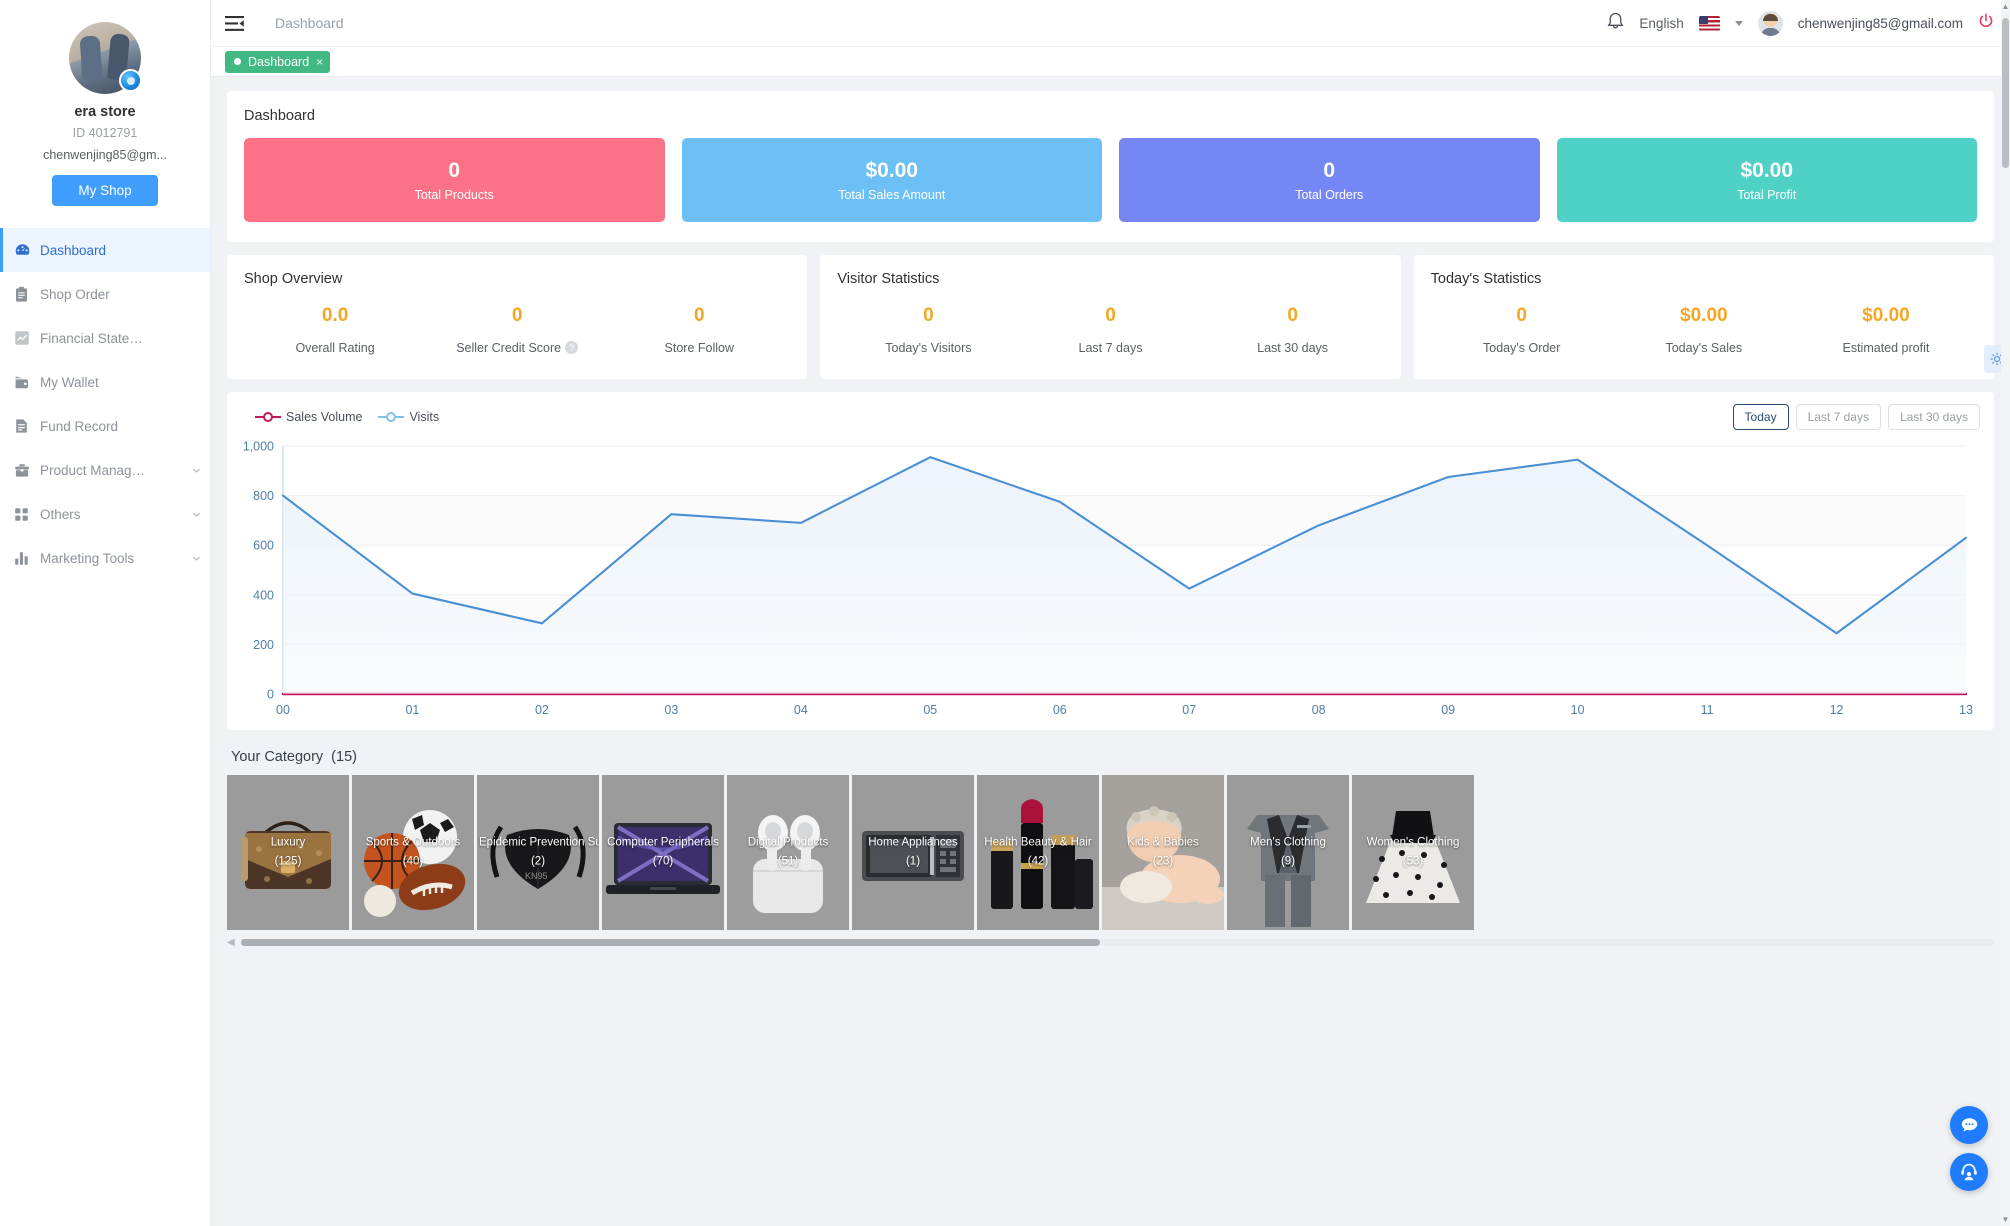 The width and height of the screenshot is (2010, 1226). What do you see at coordinates (1709, 23) in the screenshot?
I see `us-flag-icon` at bounding box center [1709, 23].